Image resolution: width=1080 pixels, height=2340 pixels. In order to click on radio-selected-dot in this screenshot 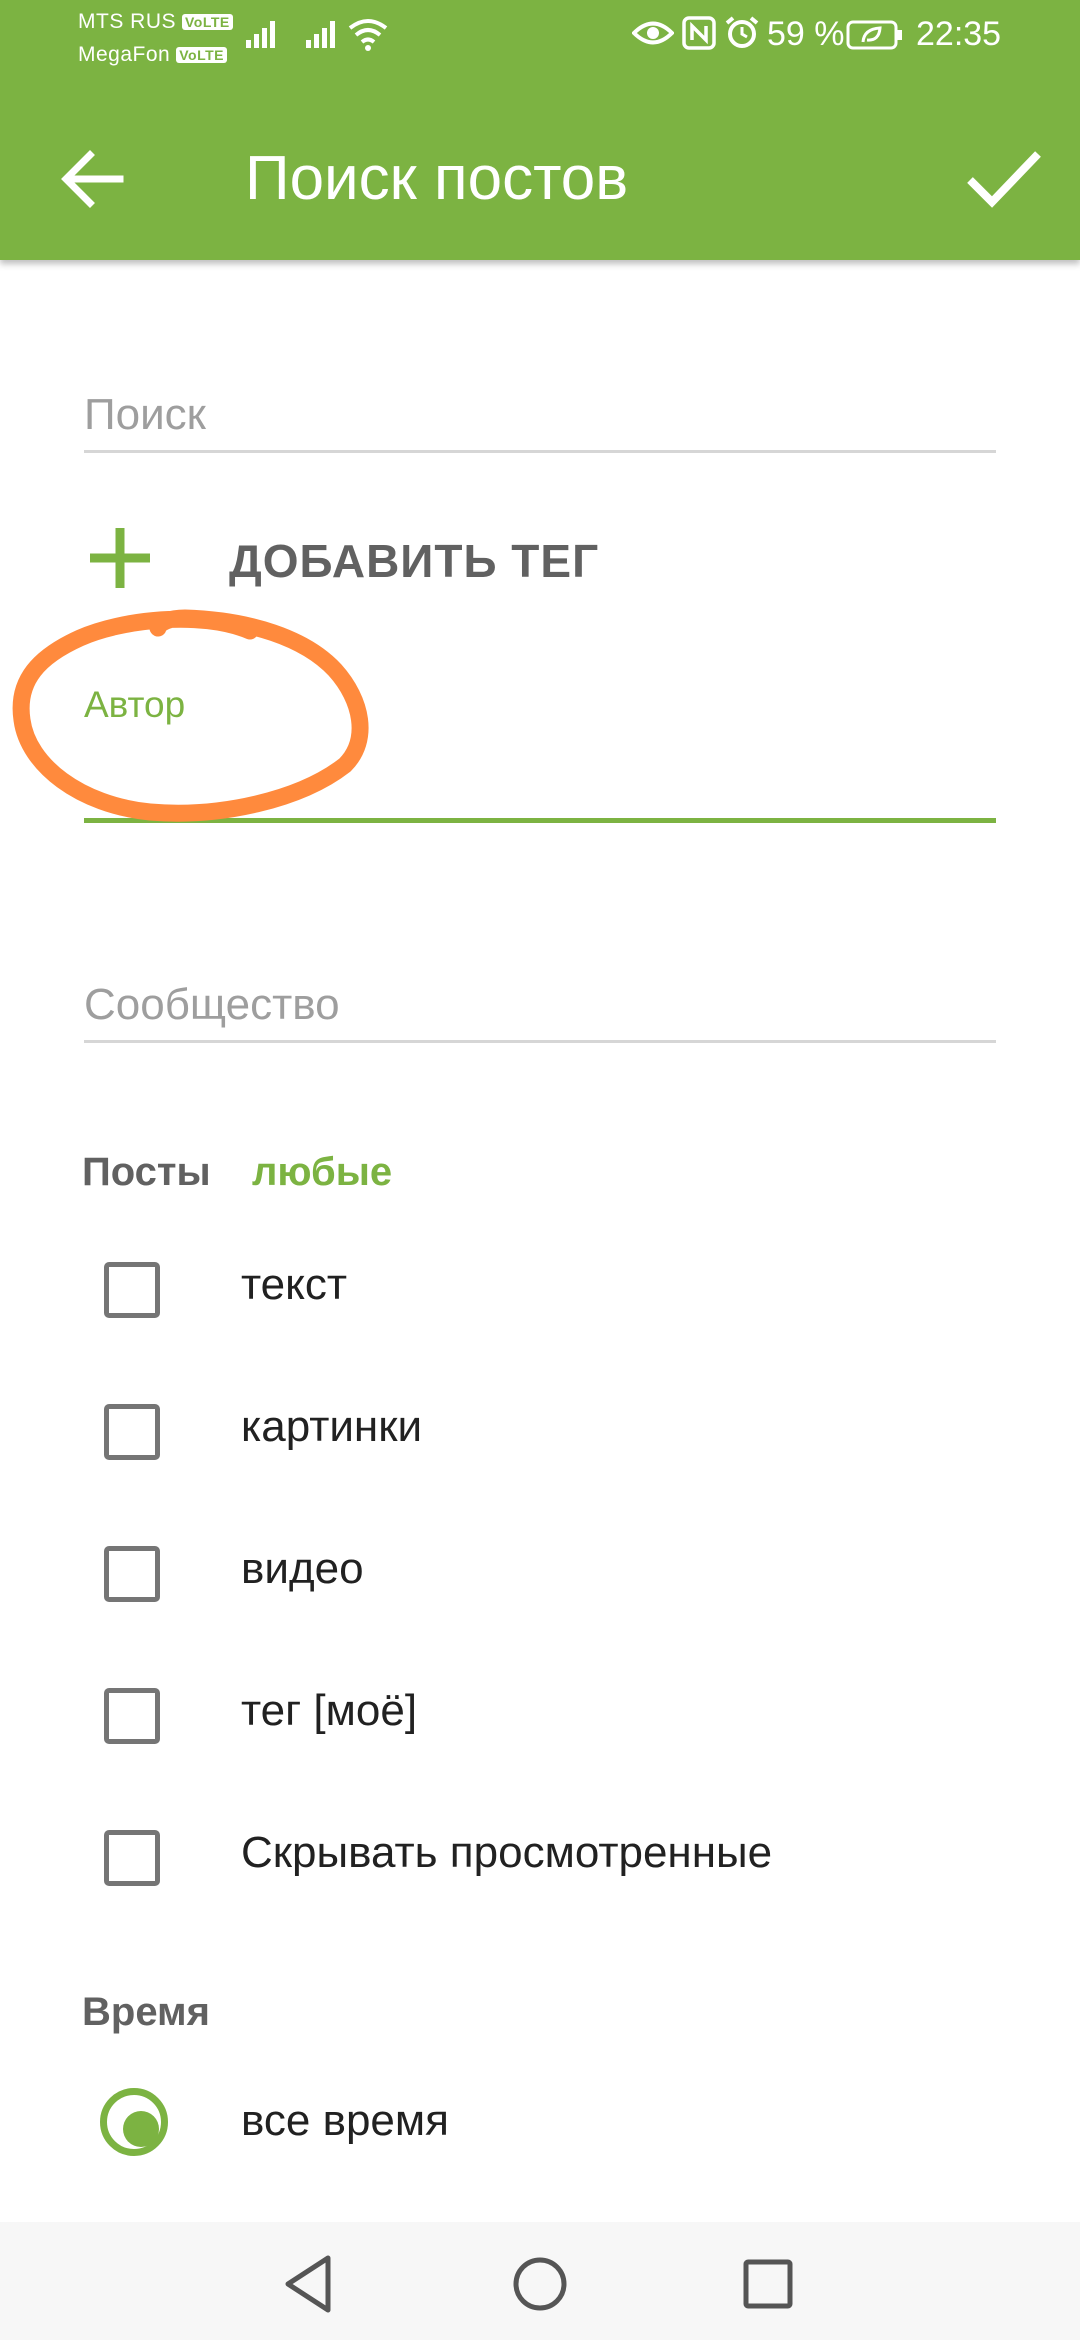, I will do `click(141, 2129)`.